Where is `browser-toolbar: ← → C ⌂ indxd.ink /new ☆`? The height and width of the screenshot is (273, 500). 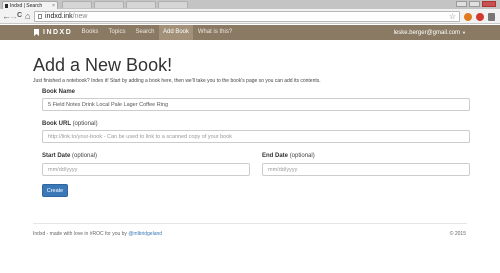
browser-toolbar: ← → C ⌂ indxd.ink /new ☆ is located at coordinates (250, 16).